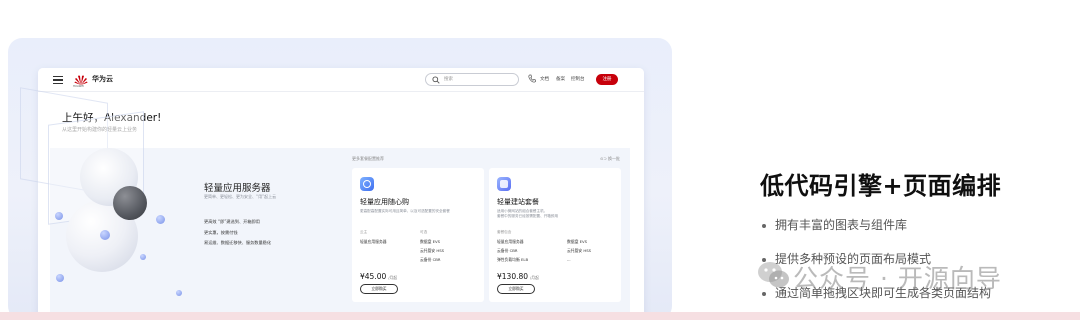  Describe the element at coordinates (364, 232) in the screenshot. I see `card-label: 云主` at that location.